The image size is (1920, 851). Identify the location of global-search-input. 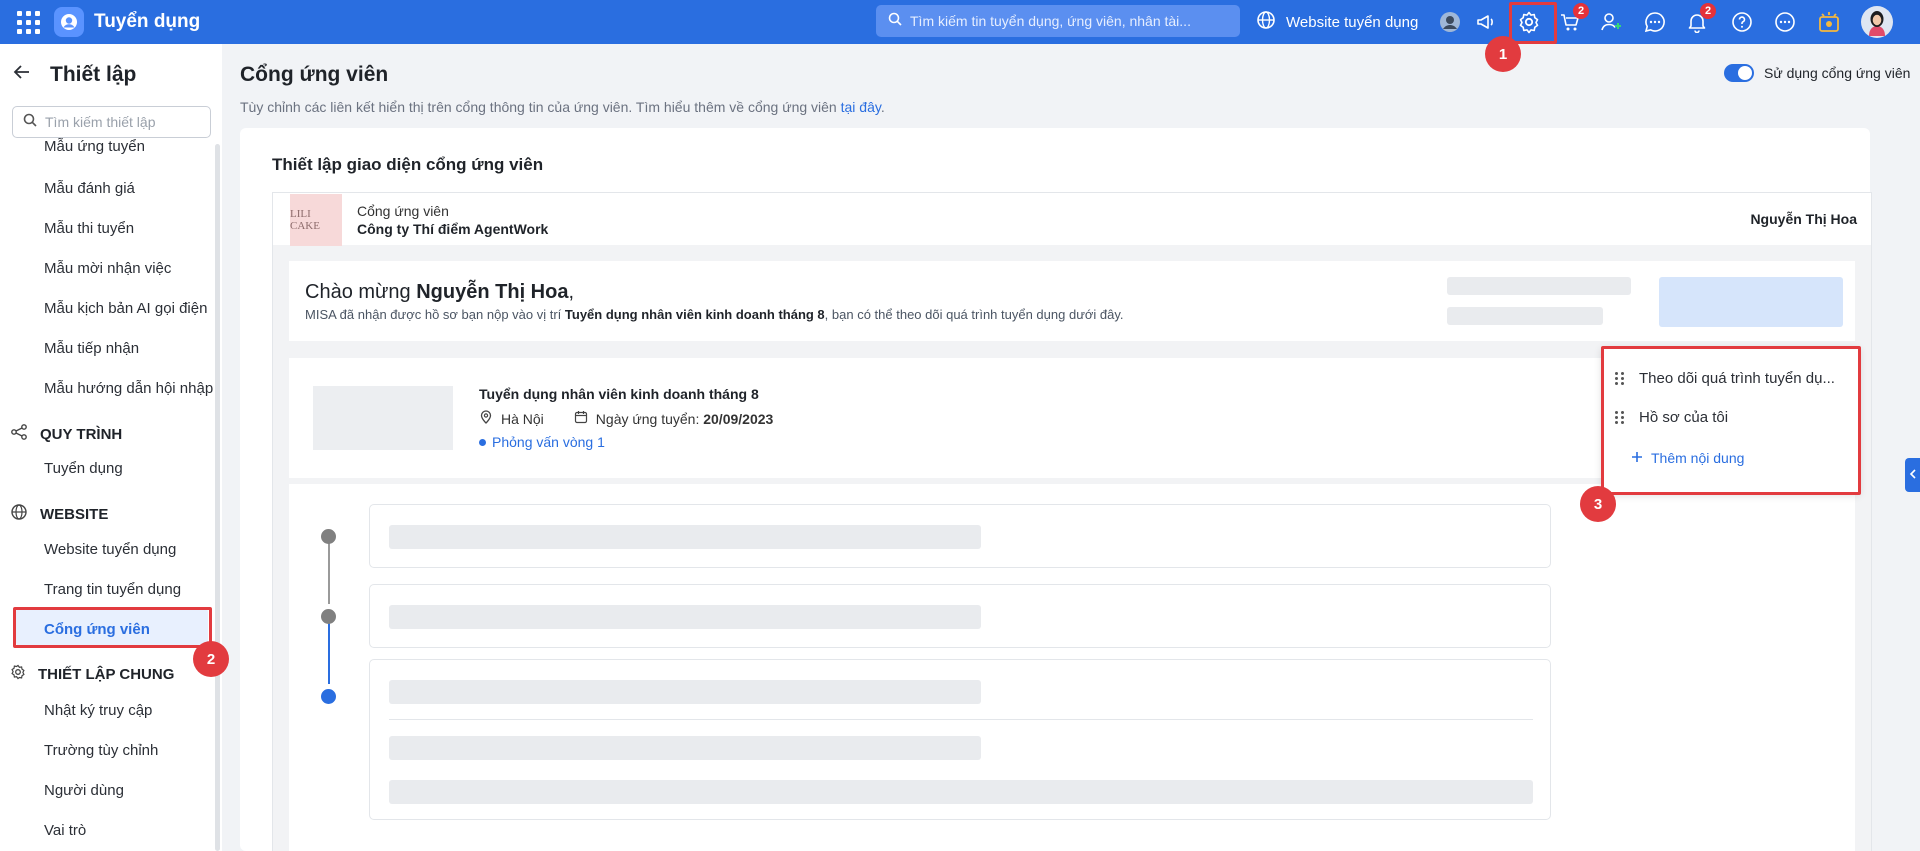
(1070, 21).